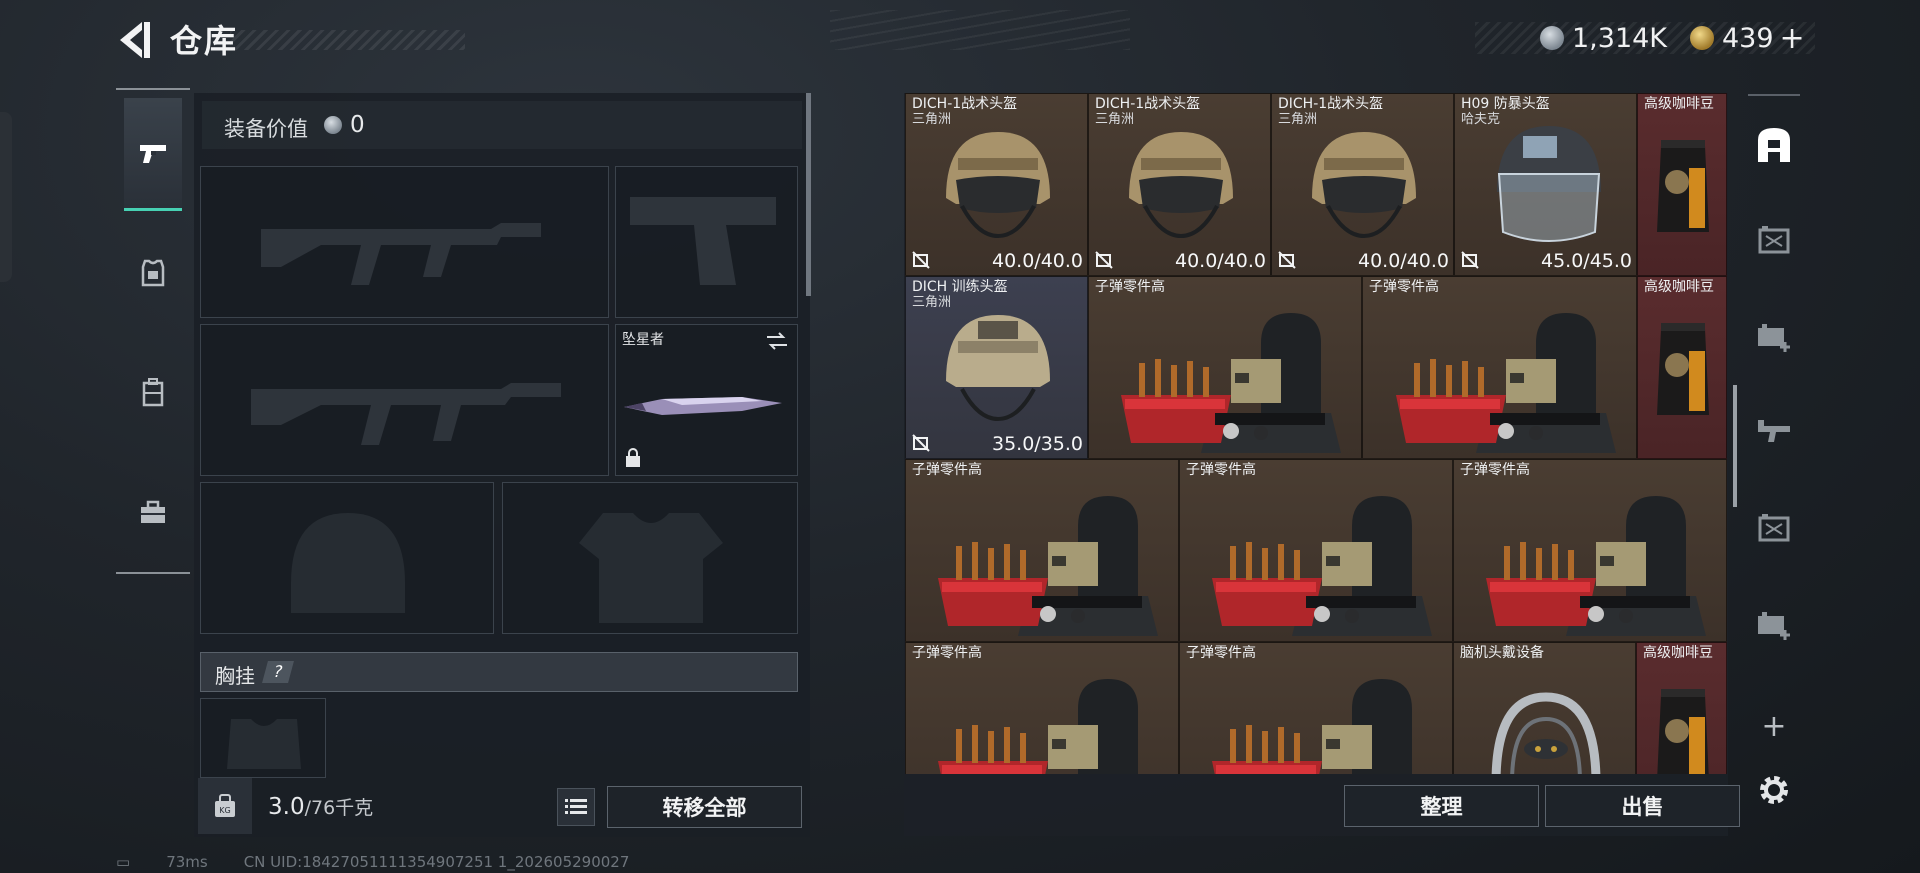 The height and width of the screenshot is (873, 1920). I want to click on stash-item: H09 防暴头盔 哈夫克 45.0/45.0, so click(1545, 184).